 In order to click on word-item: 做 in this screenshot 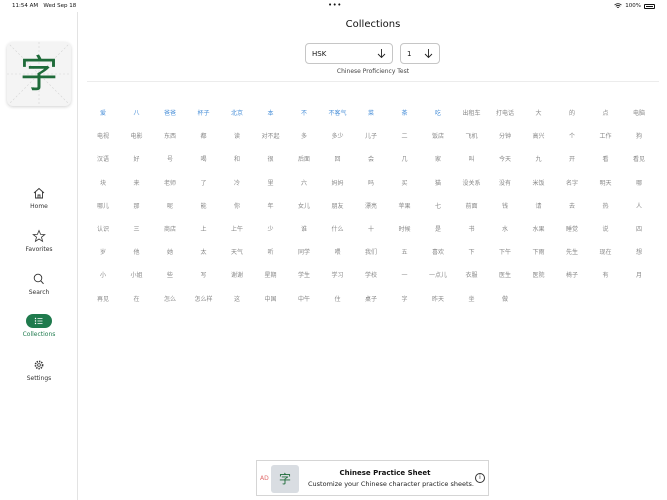, I will do `click(505, 298)`.